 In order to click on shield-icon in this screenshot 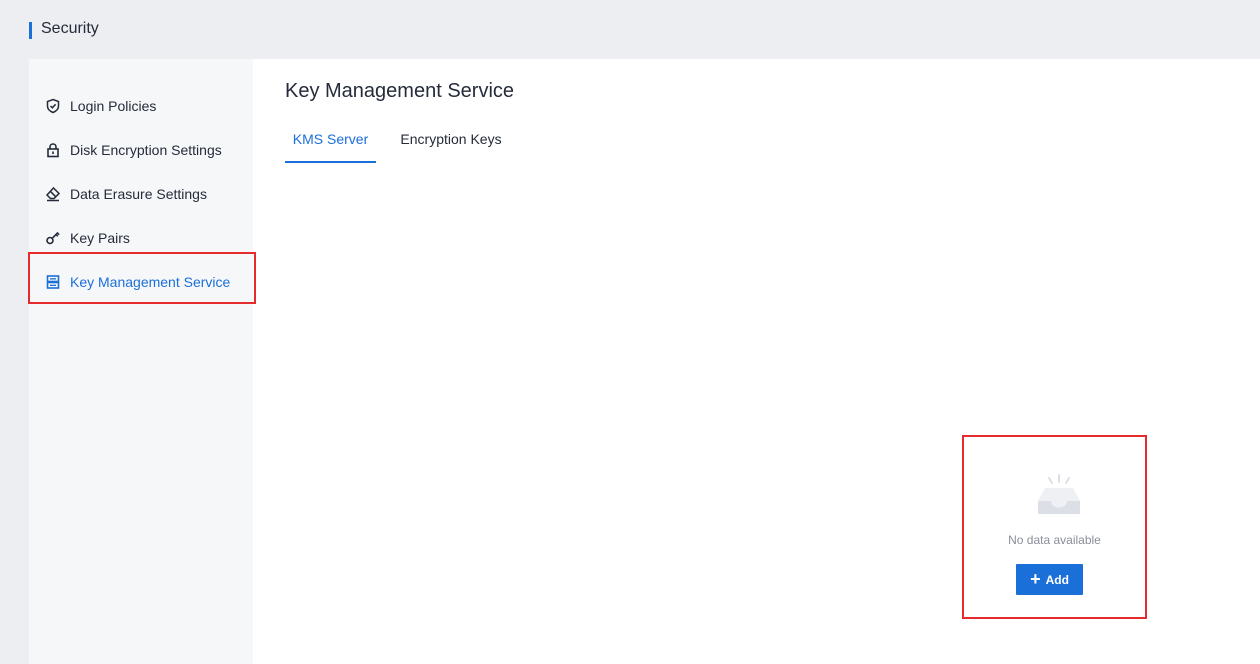, I will do `click(53, 106)`.